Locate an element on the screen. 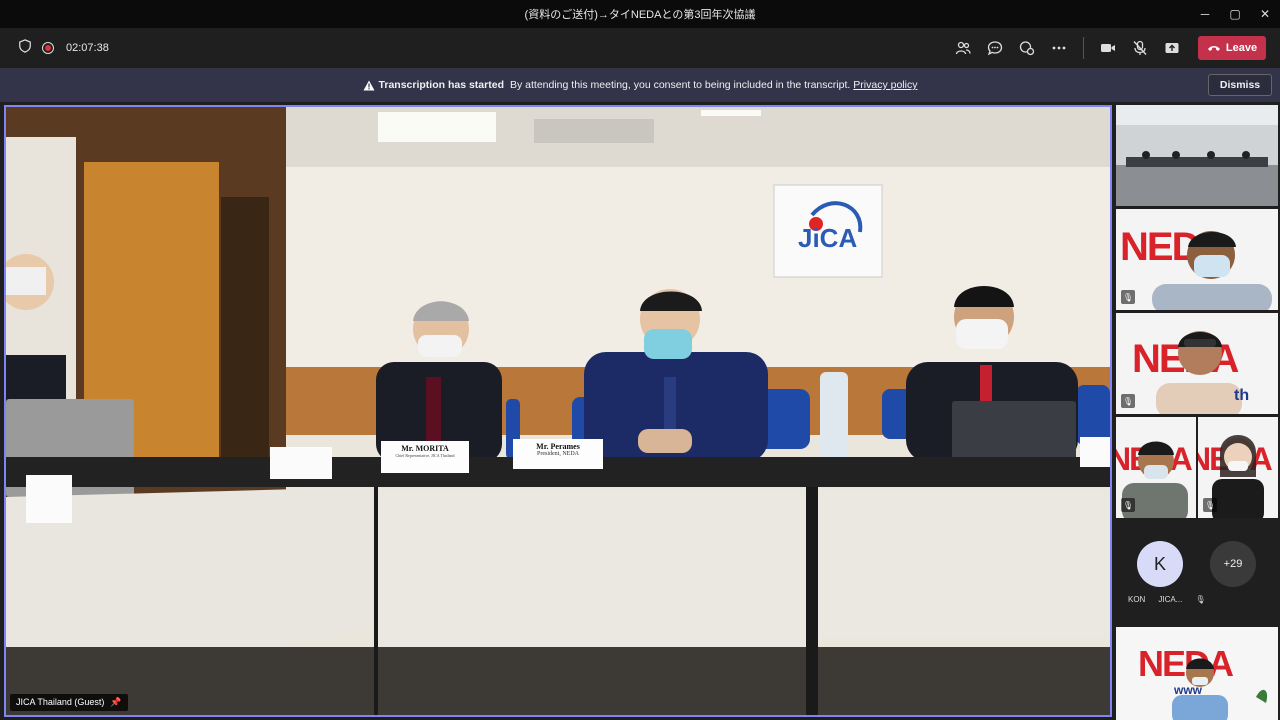  toolbar-divider is located at coordinates (1083, 48).